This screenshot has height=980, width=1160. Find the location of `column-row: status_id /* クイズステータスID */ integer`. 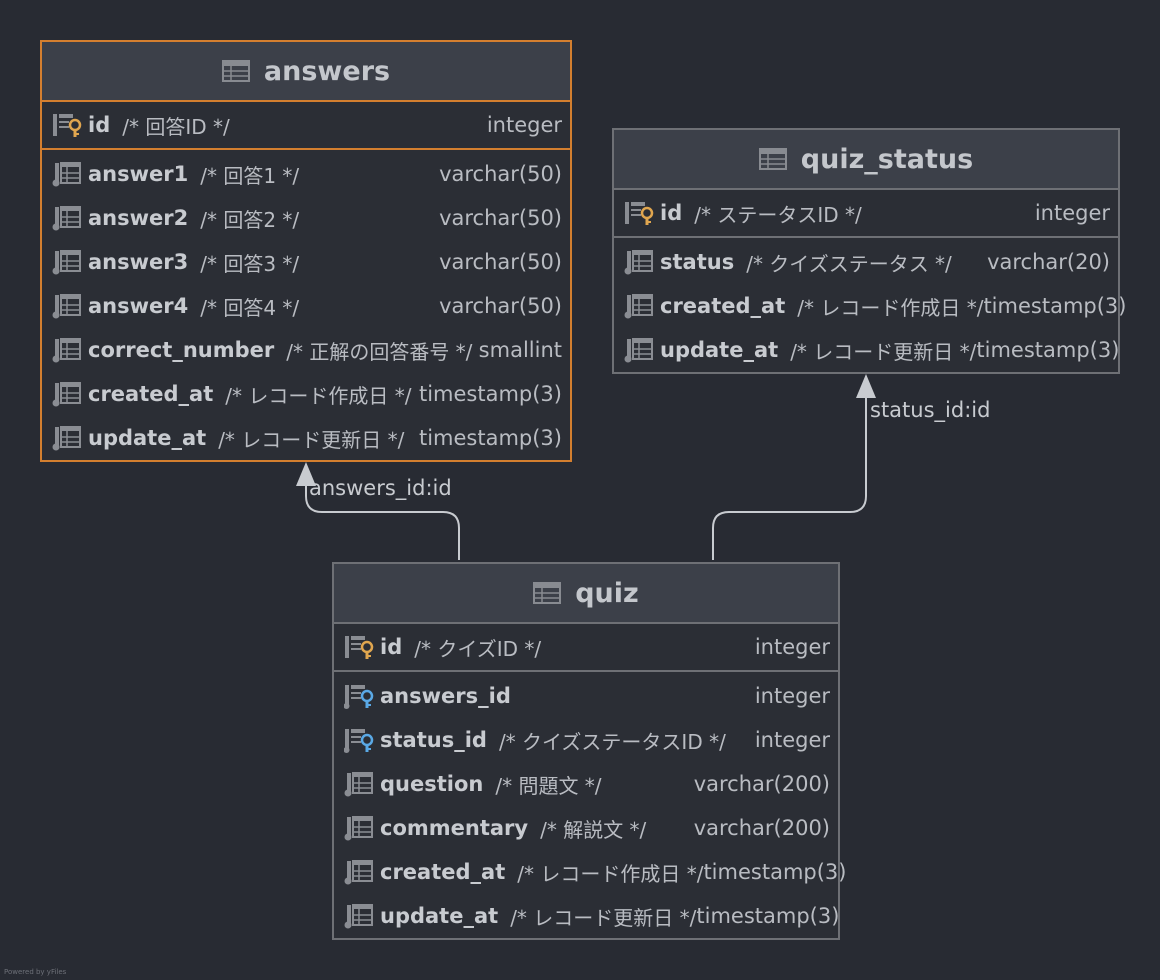

column-row: status_id /* クイズステータスID */ integer is located at coordinates (586, 740).